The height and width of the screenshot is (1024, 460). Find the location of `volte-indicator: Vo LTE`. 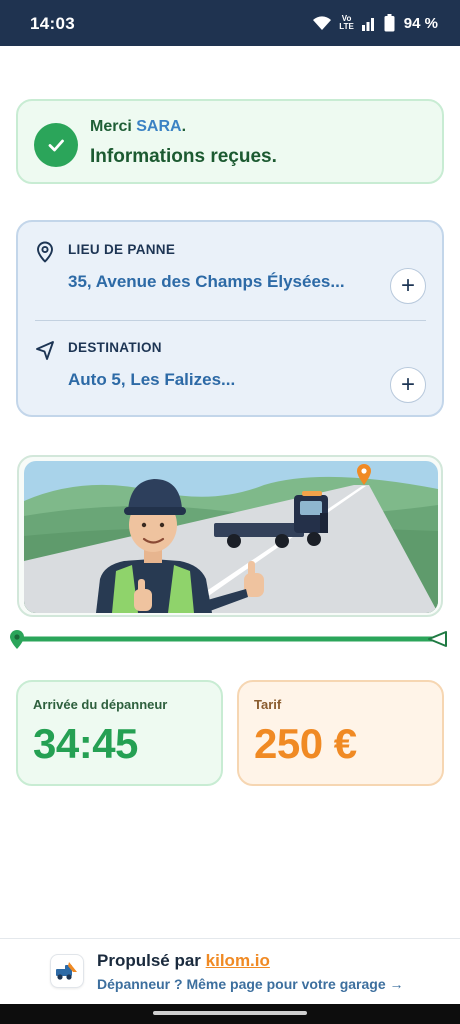

volte-indicator: Vo LTE is located at coordinates (346, 22).